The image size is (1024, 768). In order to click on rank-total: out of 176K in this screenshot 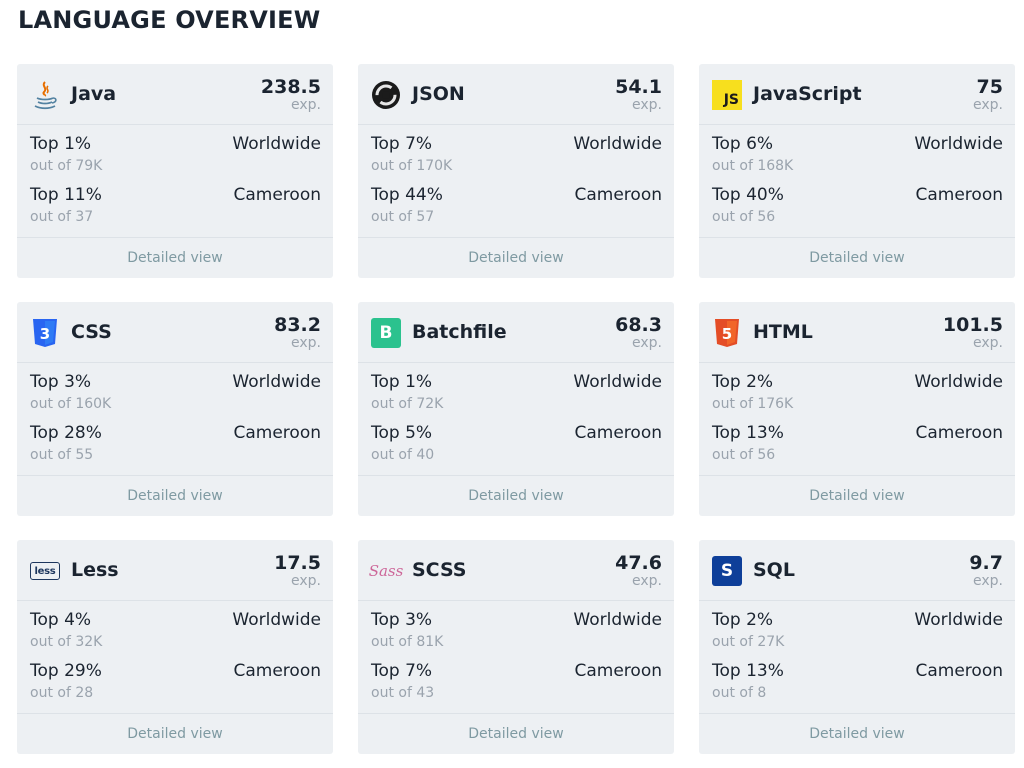, I will do `click(753, 404)`.